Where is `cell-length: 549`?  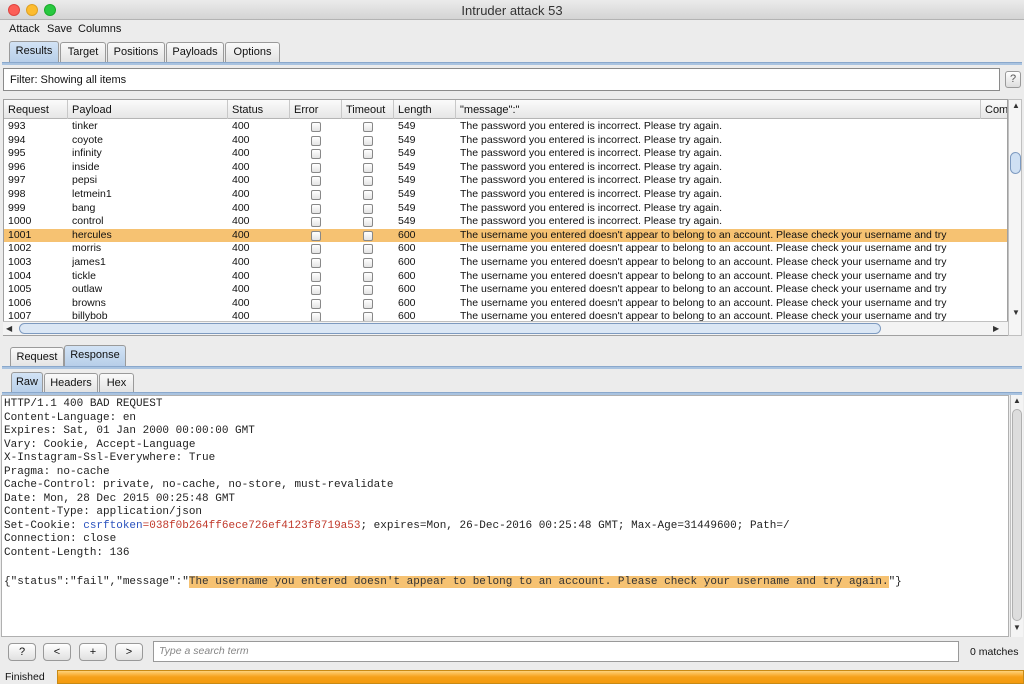
cell-length: 549 is located at coordinates (407, 153).